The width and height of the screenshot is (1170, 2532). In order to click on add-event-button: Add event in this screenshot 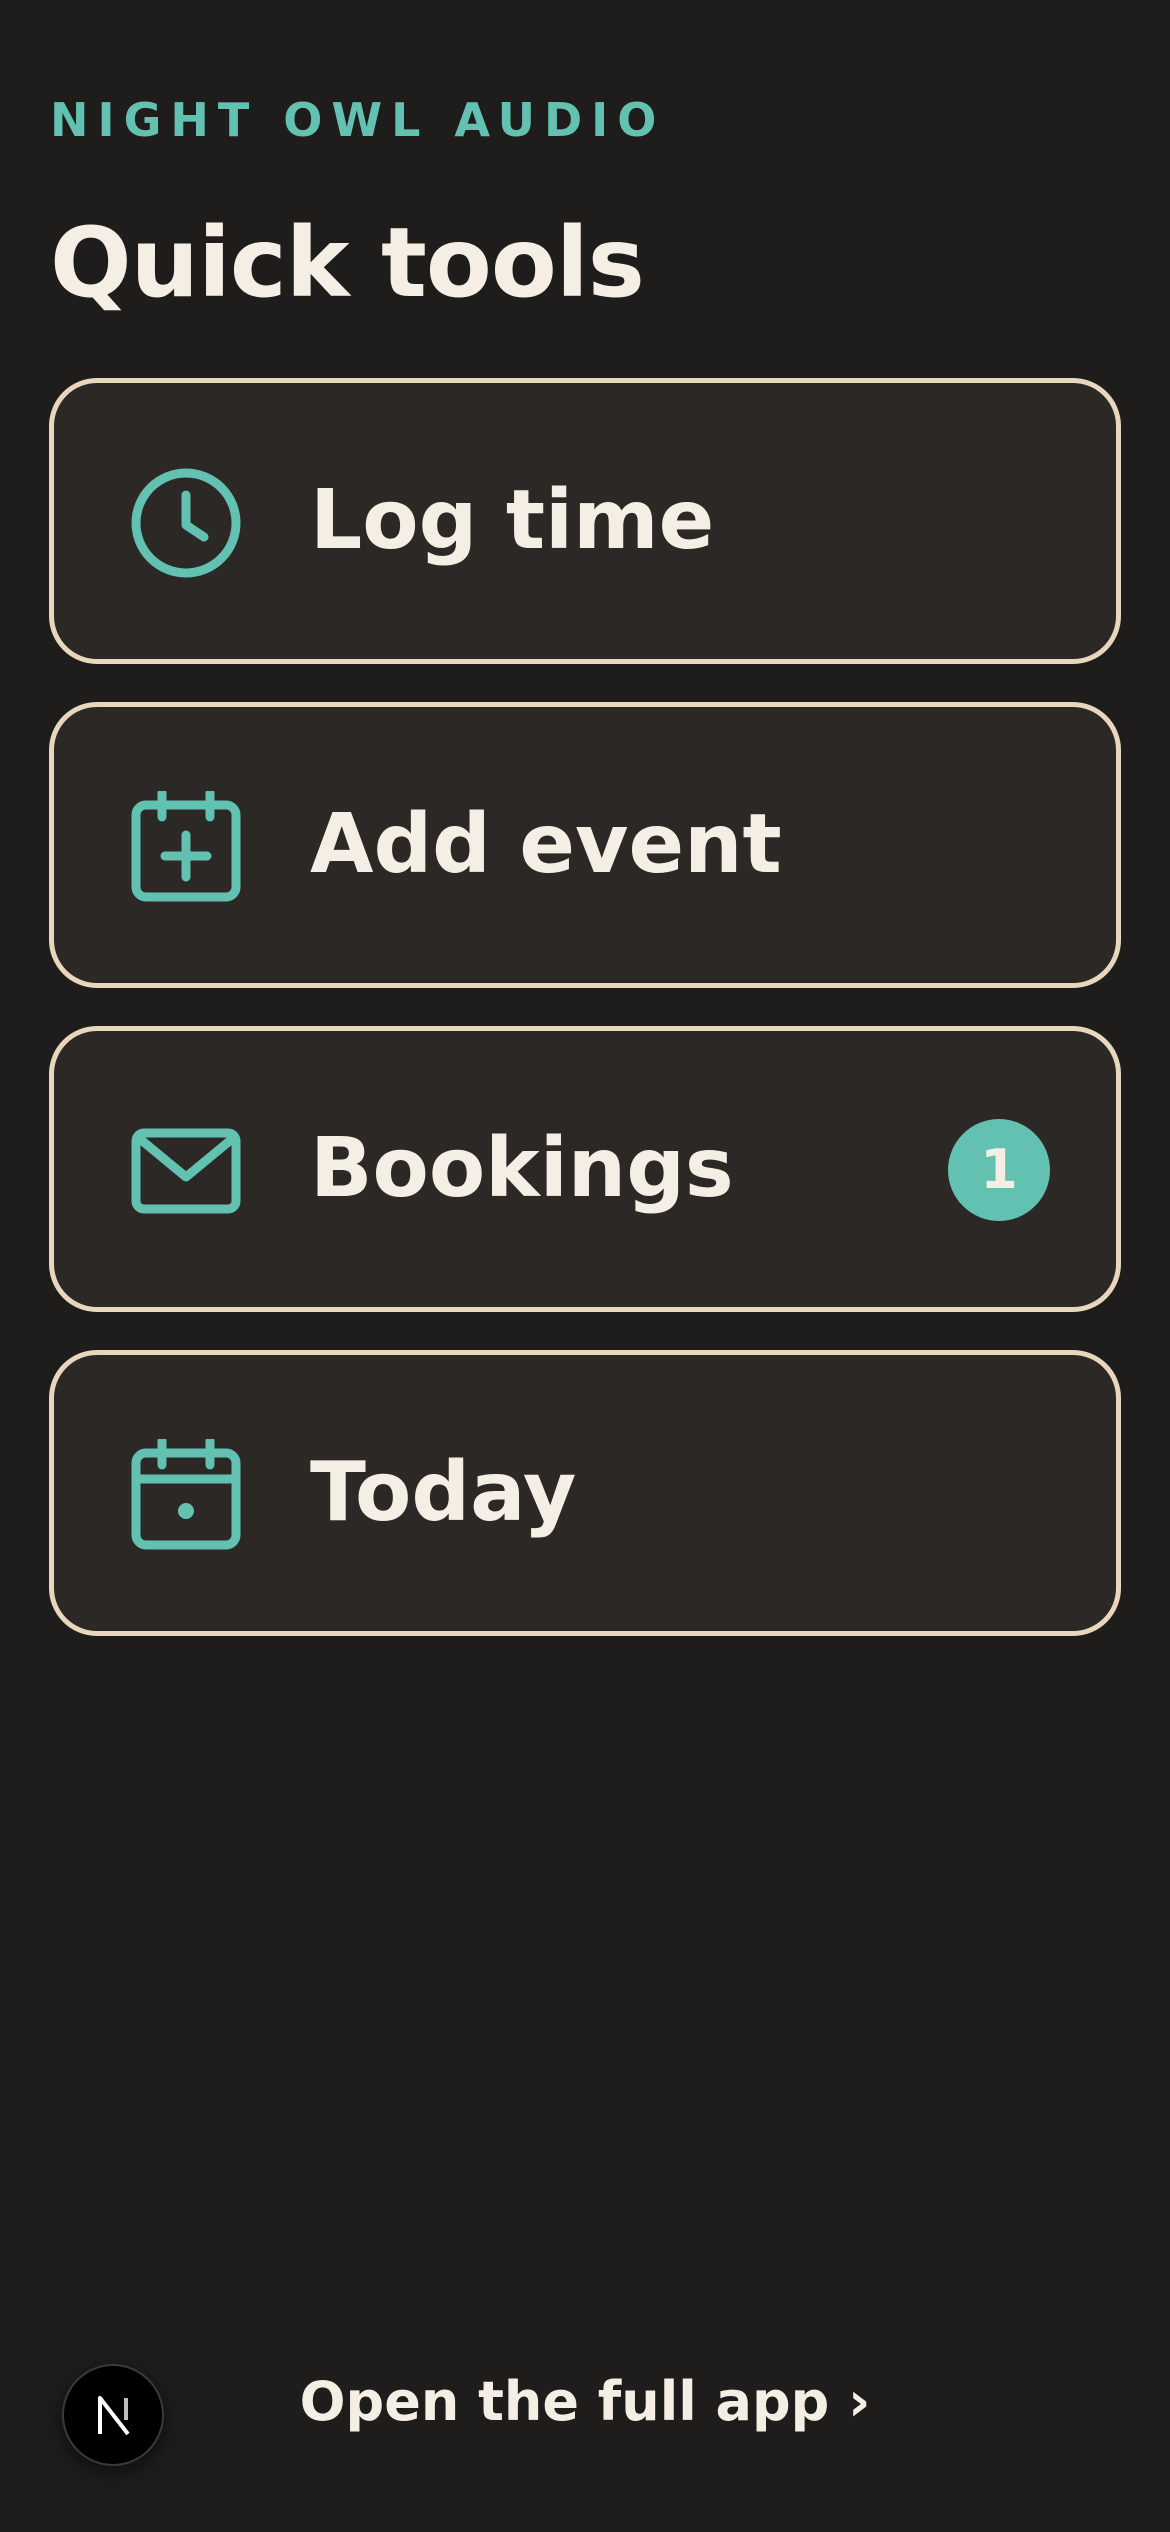, I will do `click(585, 845)`.